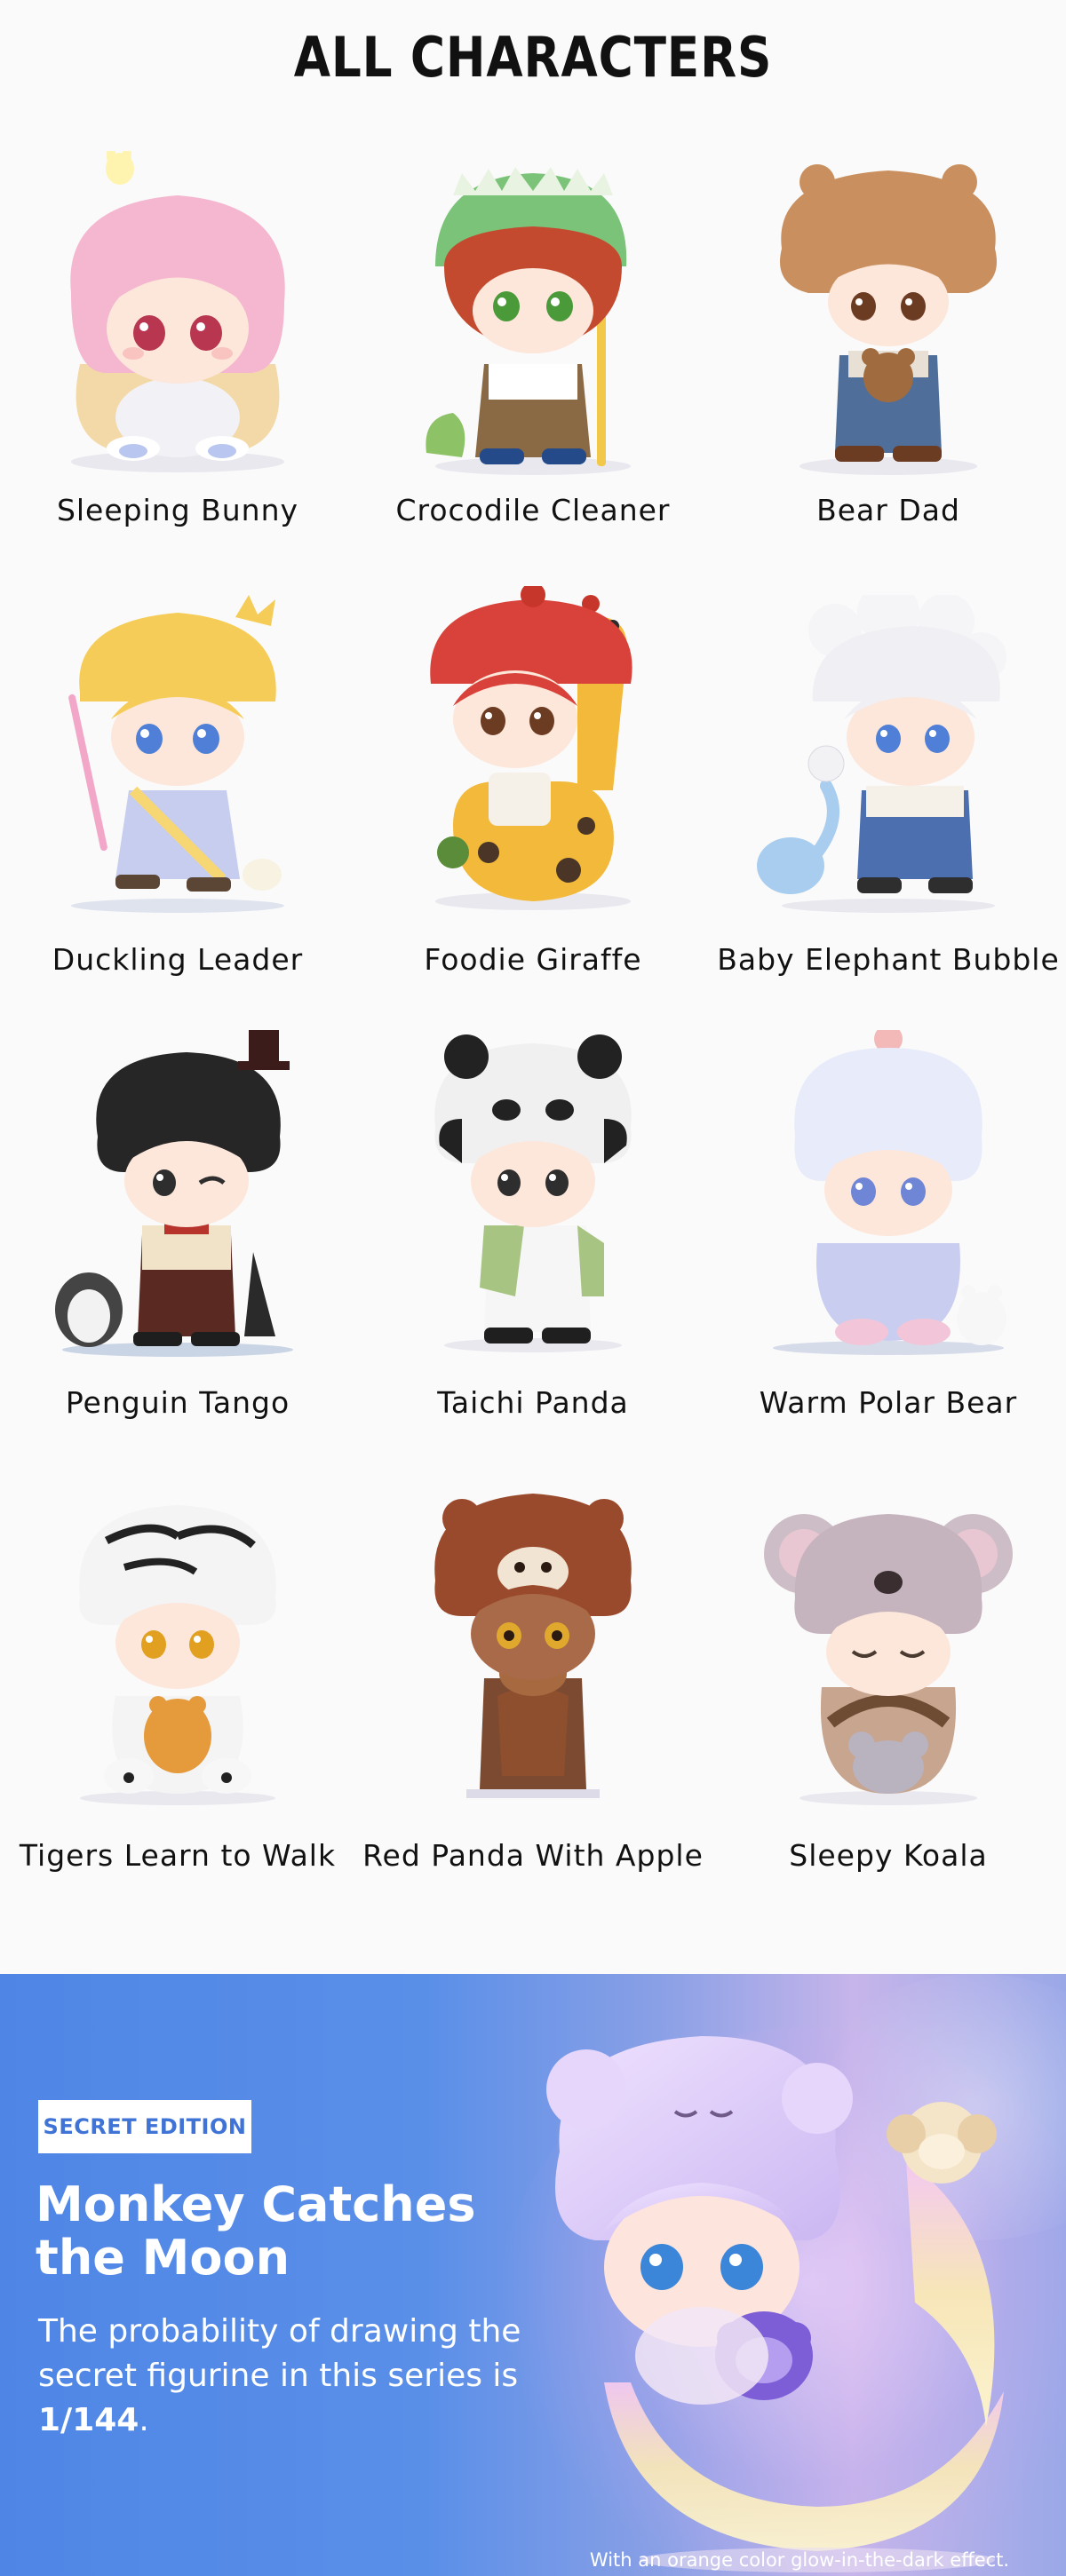  I want to click on monkey-catches-the-moon-figure, so click(790, 2293).